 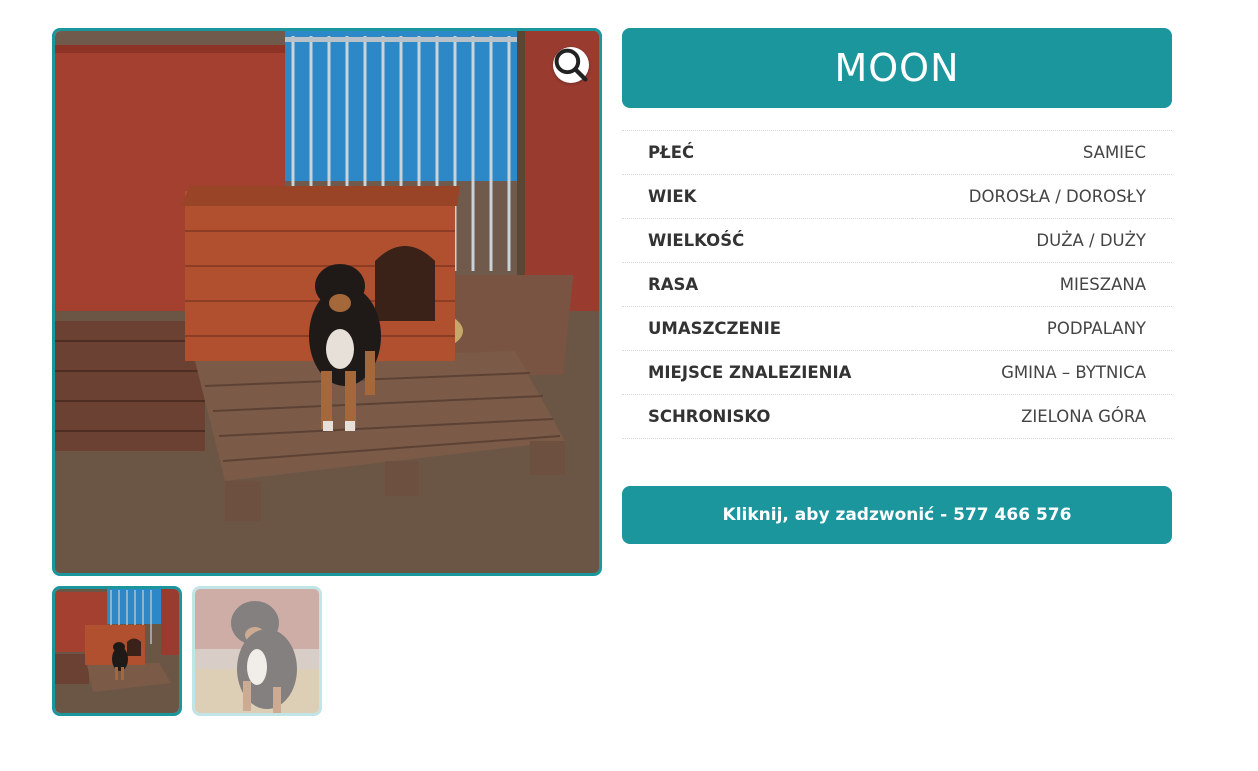 What do you see at coordinates (1041, 416) in the screenshot?
I see `attribute-value: ZIELONA GÓRA` at bounding box center [1041, 416].